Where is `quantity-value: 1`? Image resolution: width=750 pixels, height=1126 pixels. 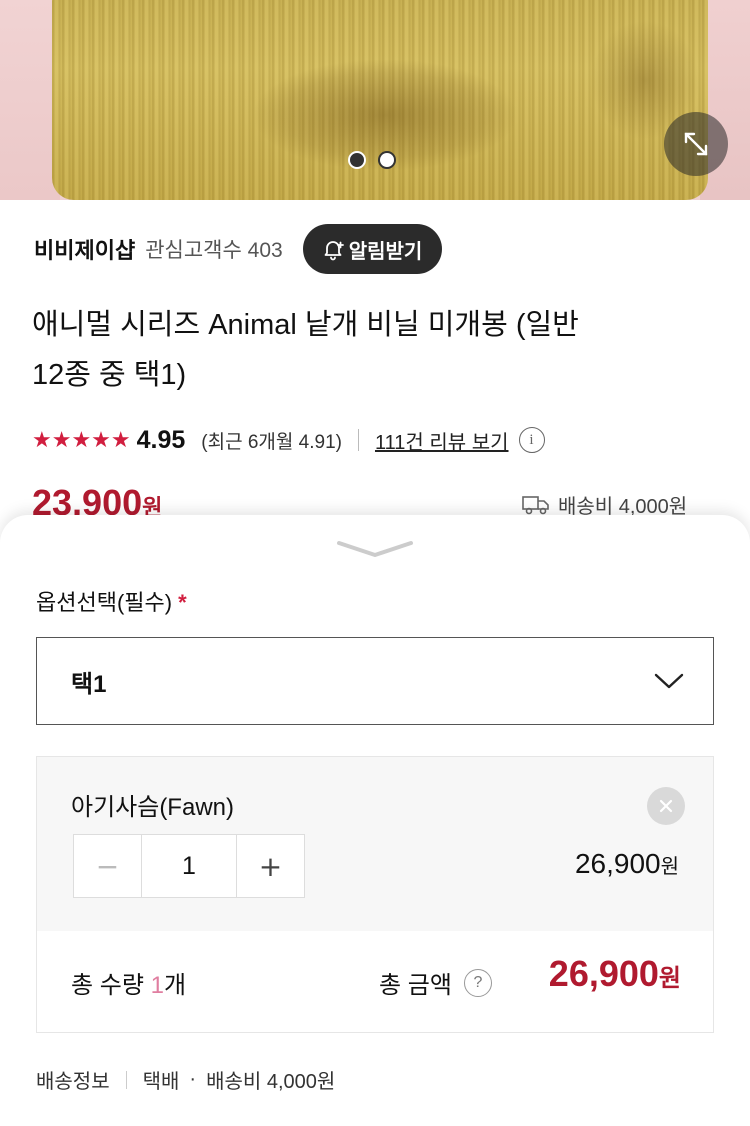
quantity-value: 1 is located at coordinates (189, 866).